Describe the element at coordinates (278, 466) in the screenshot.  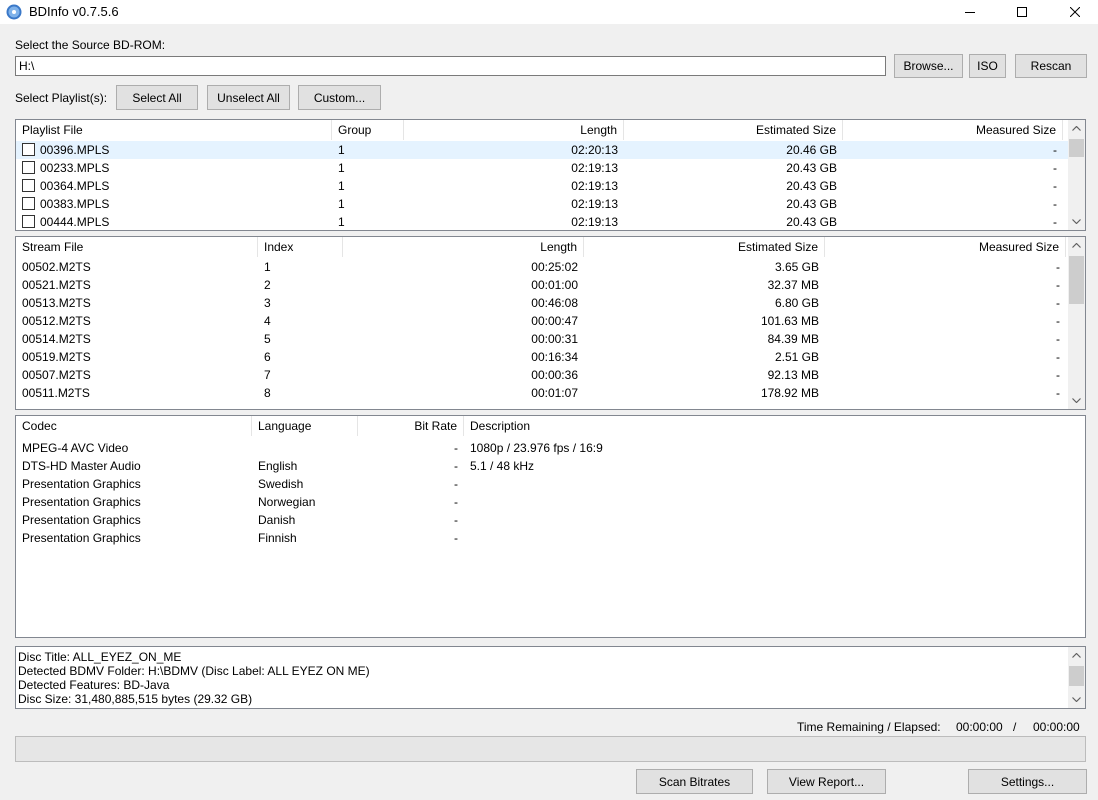
I see `codec-language: English` at that location.